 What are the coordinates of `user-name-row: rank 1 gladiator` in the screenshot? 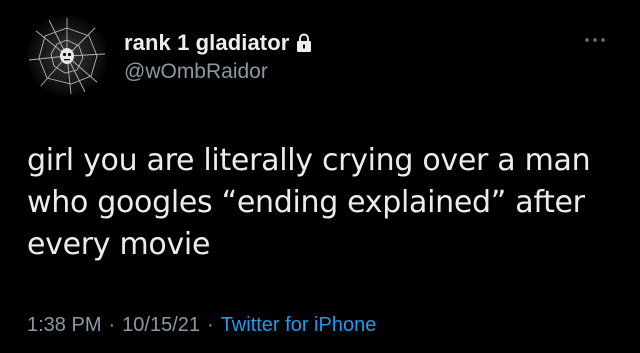 It's located at (218, 43).